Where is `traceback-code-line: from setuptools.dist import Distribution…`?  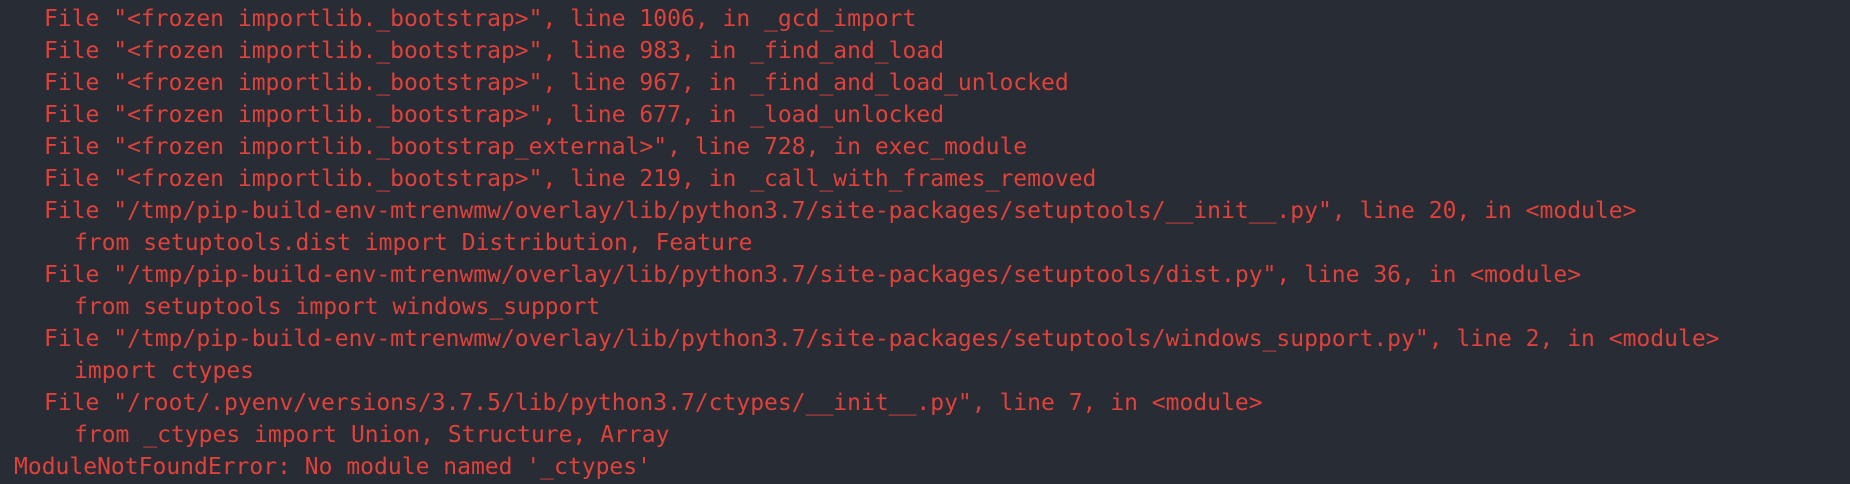
traceback-code-line: from setuptools.dist import Distribution… is located at coordinates (413, 243).